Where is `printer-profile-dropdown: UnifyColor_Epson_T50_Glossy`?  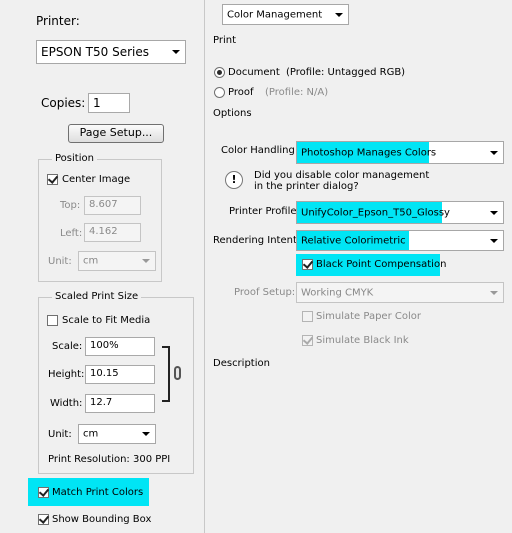
printer-profile-dropdown: UnifyColor_Epson_T50_Glossy is located at coordinates (400, 212).